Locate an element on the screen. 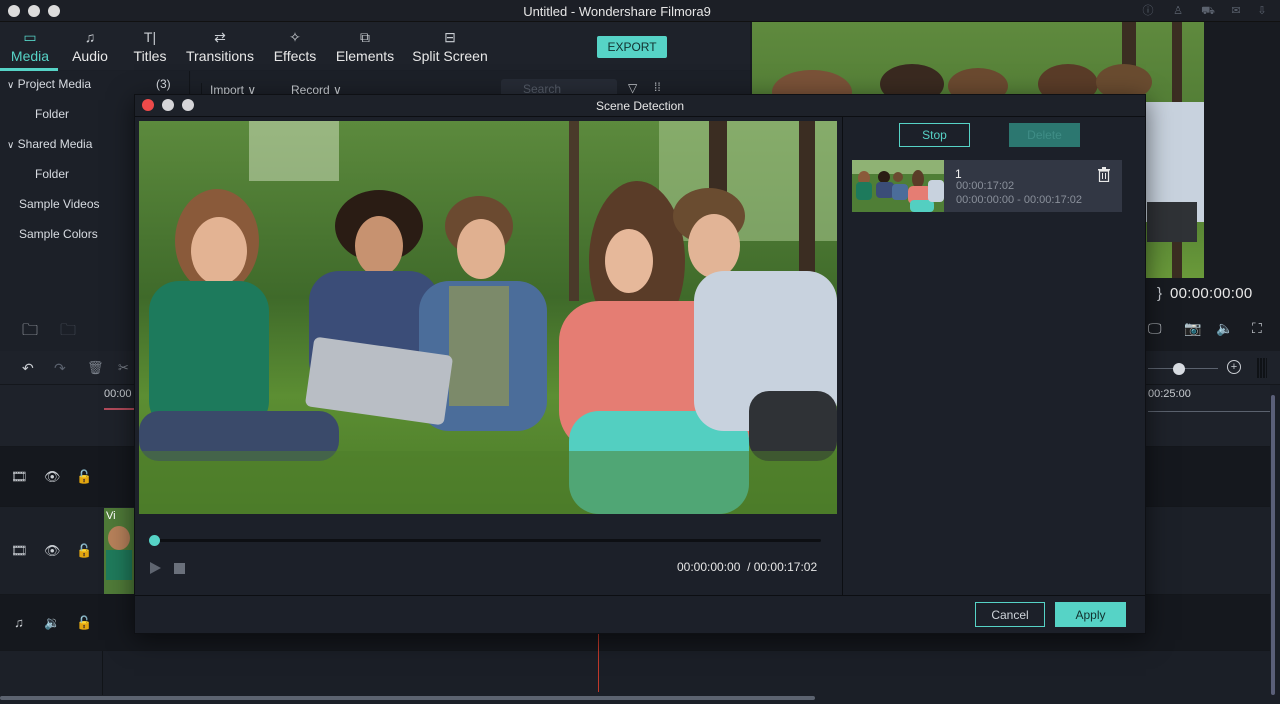  dialog-title: Scene Detection is located at coordinates (640, 106).